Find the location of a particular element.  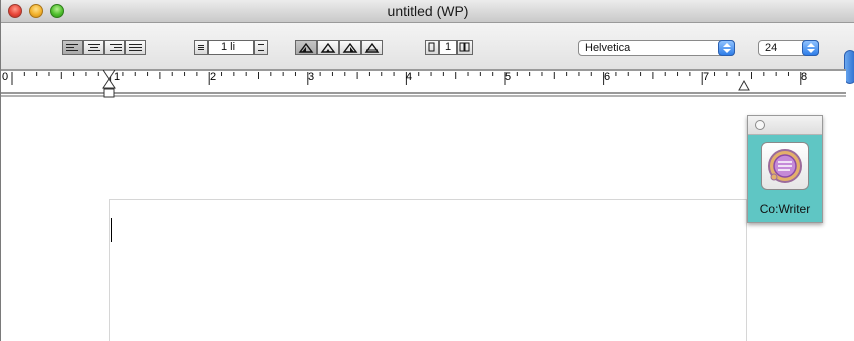

align-right-button is located at coordinates (114, 47).